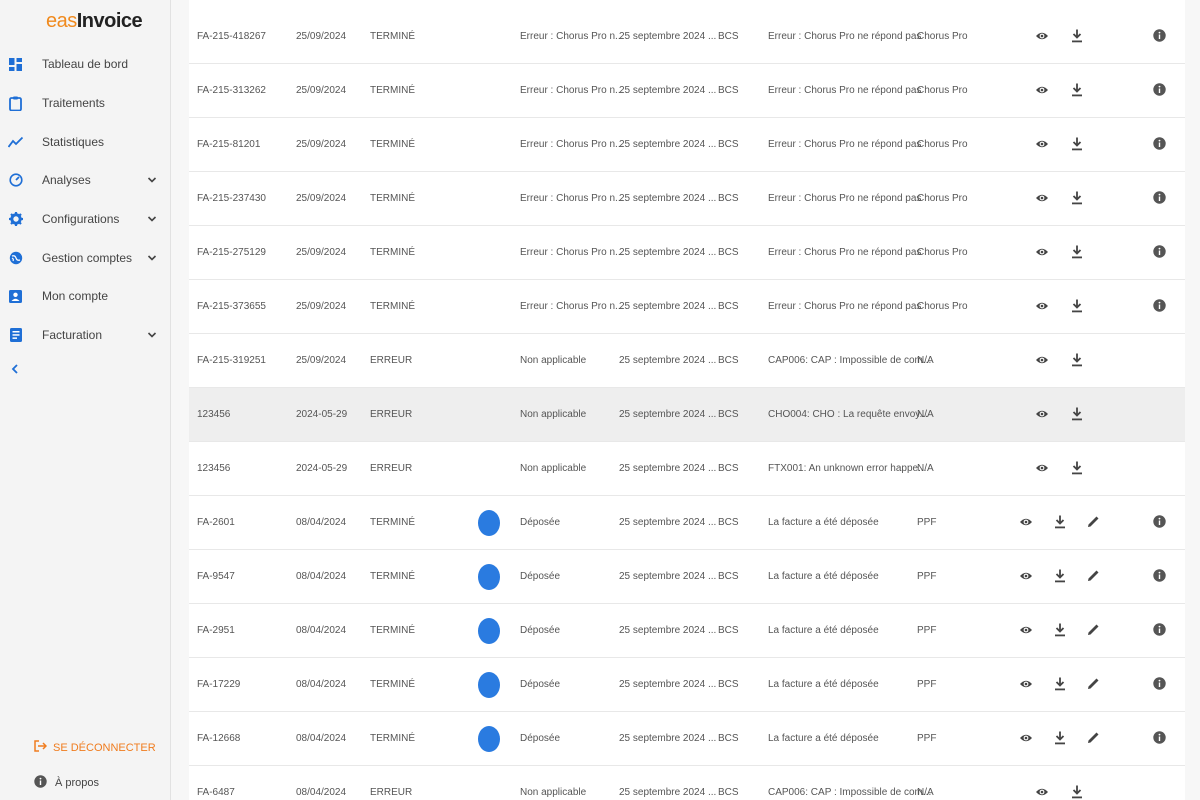 The image size is (1200, 800). I want to click on sidebar-item-analyses: Analyses, so click(85, 180).